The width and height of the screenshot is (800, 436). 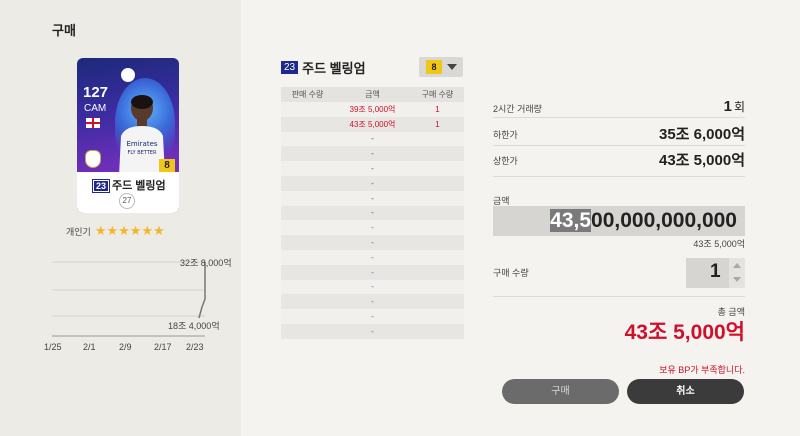 I want to click on column-header-buy-qty: 구매 수량, so click(x=437, y=94).